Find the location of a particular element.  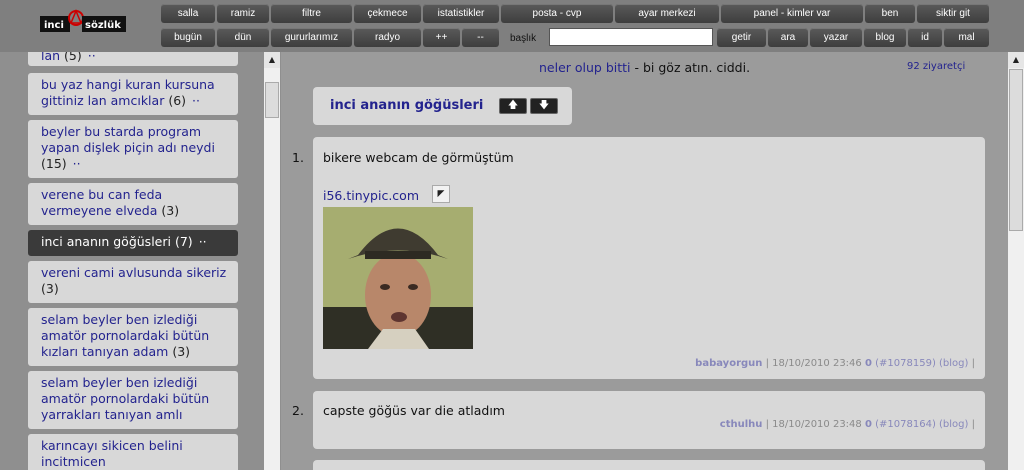

sidebar-item-active: inci ananın göğüsleri (7) ·· is located at coordinates (133, 243).